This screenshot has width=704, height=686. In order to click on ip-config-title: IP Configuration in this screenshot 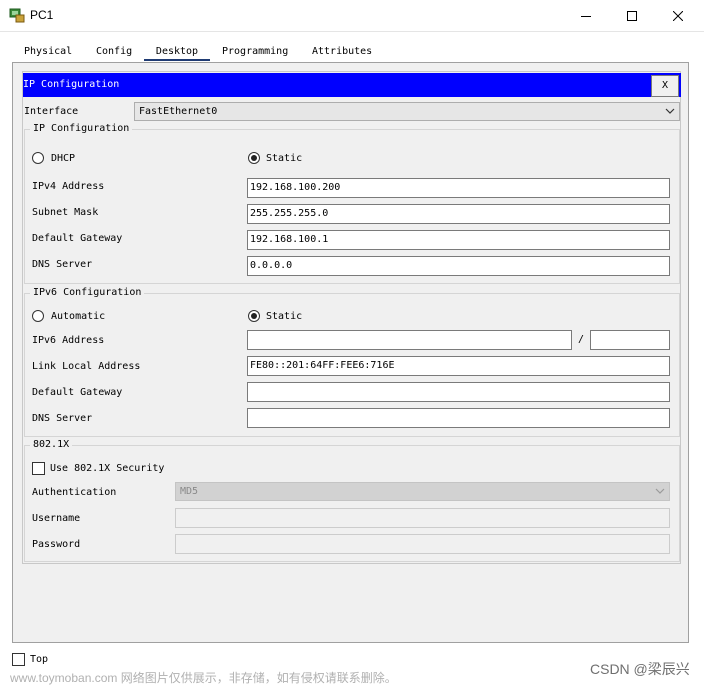, I will do `click(71, 84)`.